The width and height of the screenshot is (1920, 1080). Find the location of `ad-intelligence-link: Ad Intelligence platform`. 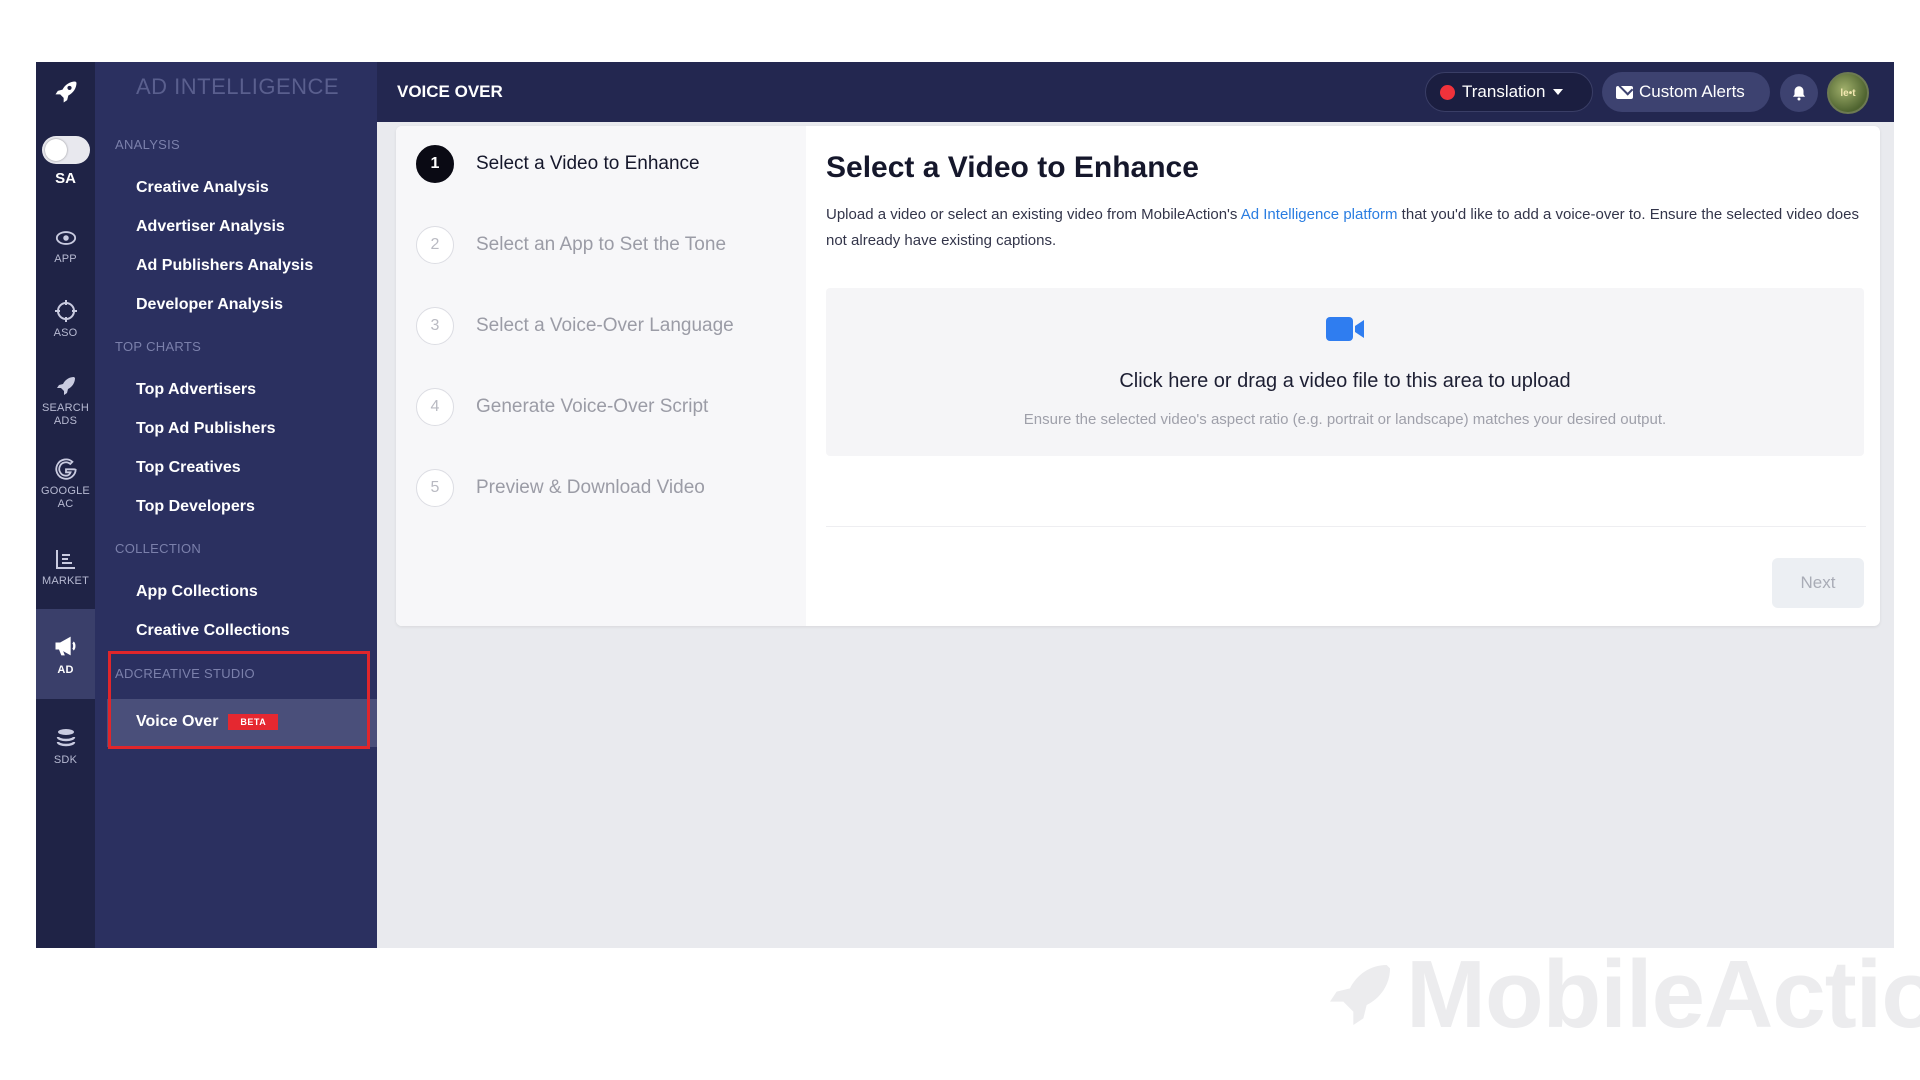

ad-intelligence-link: Ad Intelligence platform is located at coordinates (1319, 214).